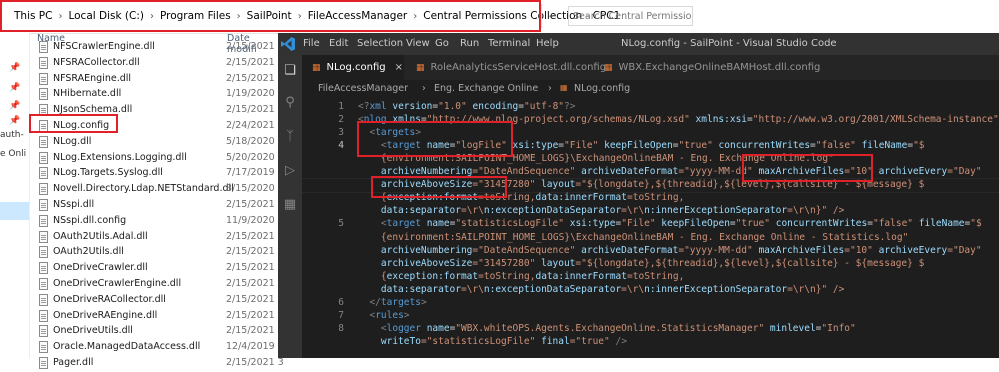 The width and height of the screenshot is (999, 372). I want to click on code-line: <?xml version="1.0" encoding="utf-8"?>, so click(466, 106).